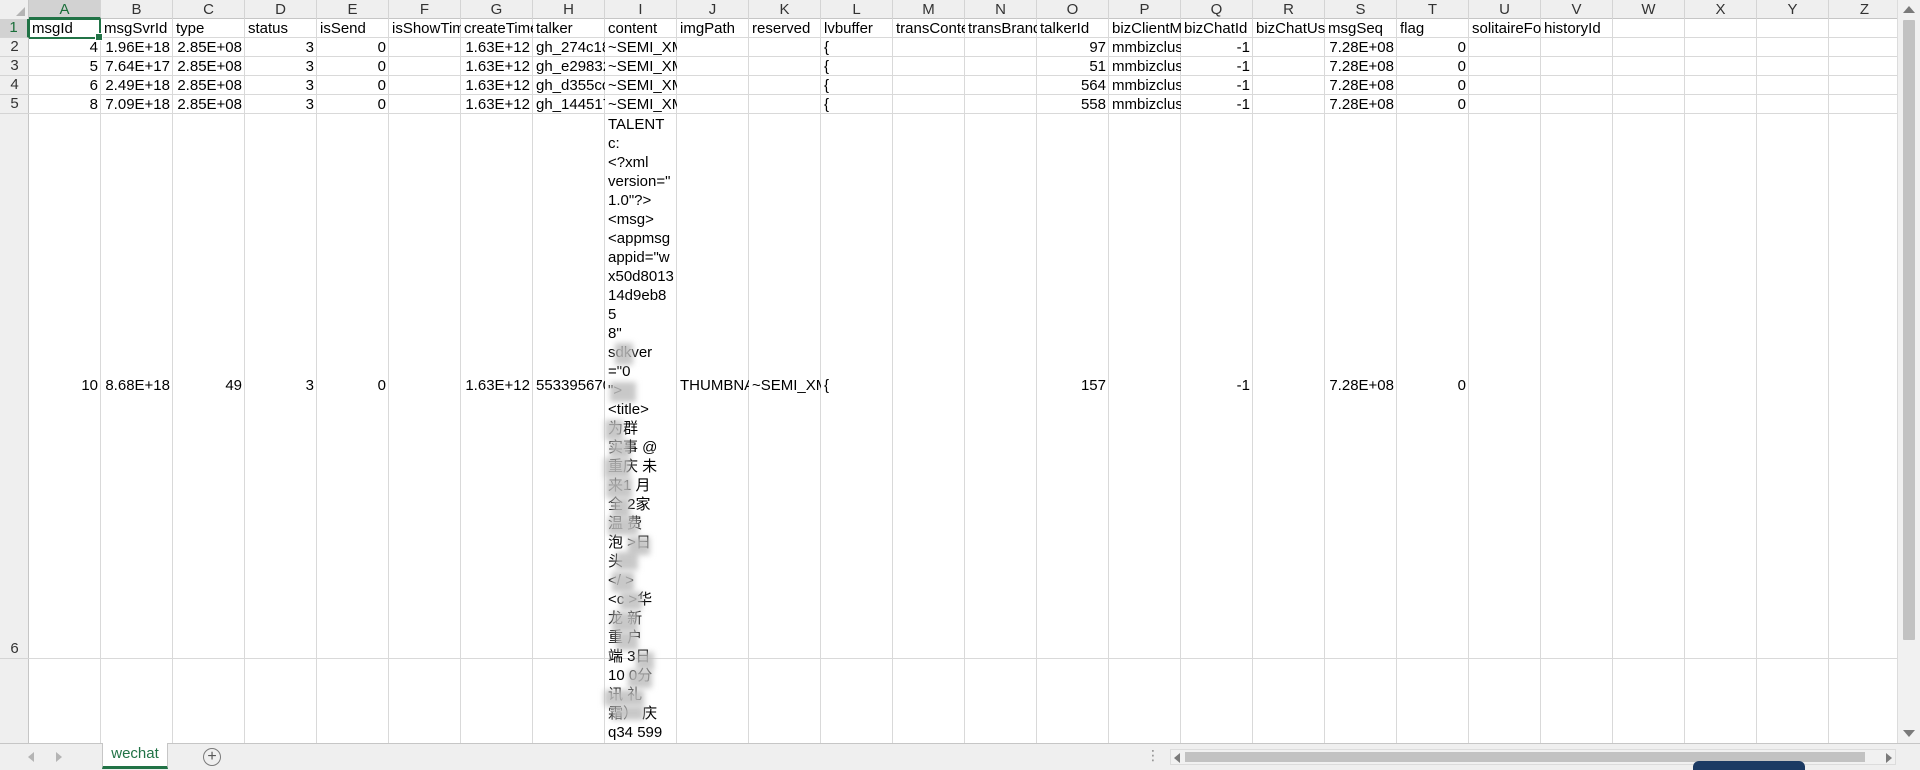 This screenshot has height=770, width=1920. I want to click on data-cell: gh_e29832, so click(569, 66).